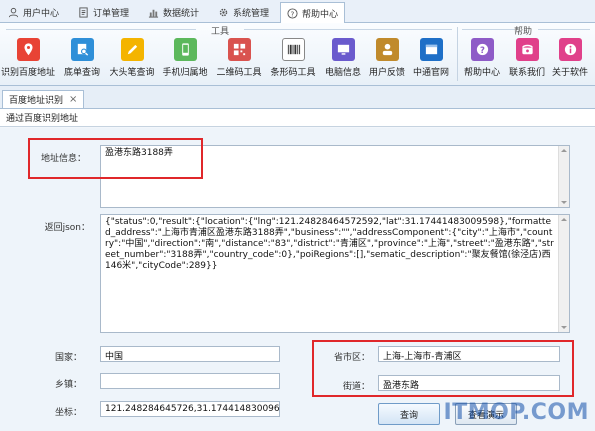 Image resolution: width=595 pixels, height=431 pixels. I want to click on town-label: 乡镇：, so click(68, 385).